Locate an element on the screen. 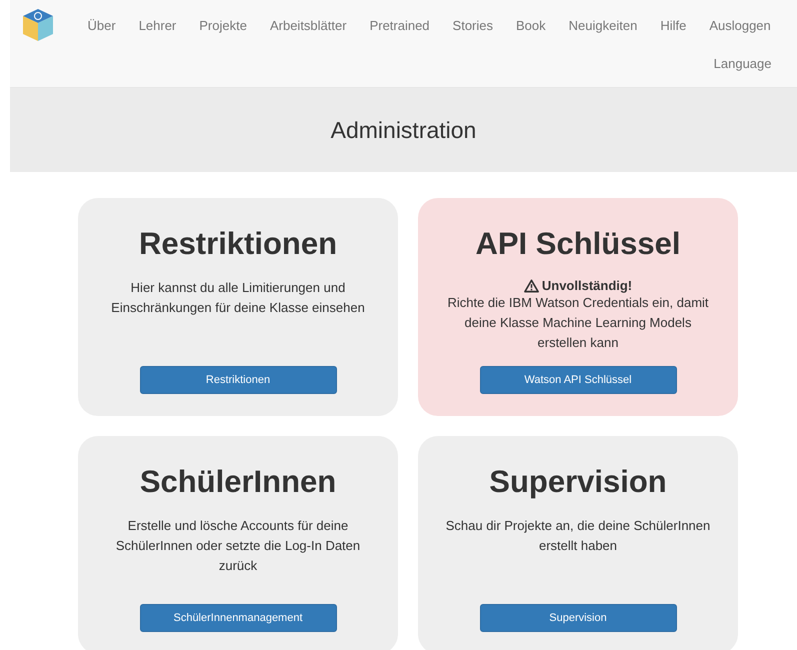 This screenshot has height=650, width=797. card-title: Supervision is located at coordinates (578, 482).